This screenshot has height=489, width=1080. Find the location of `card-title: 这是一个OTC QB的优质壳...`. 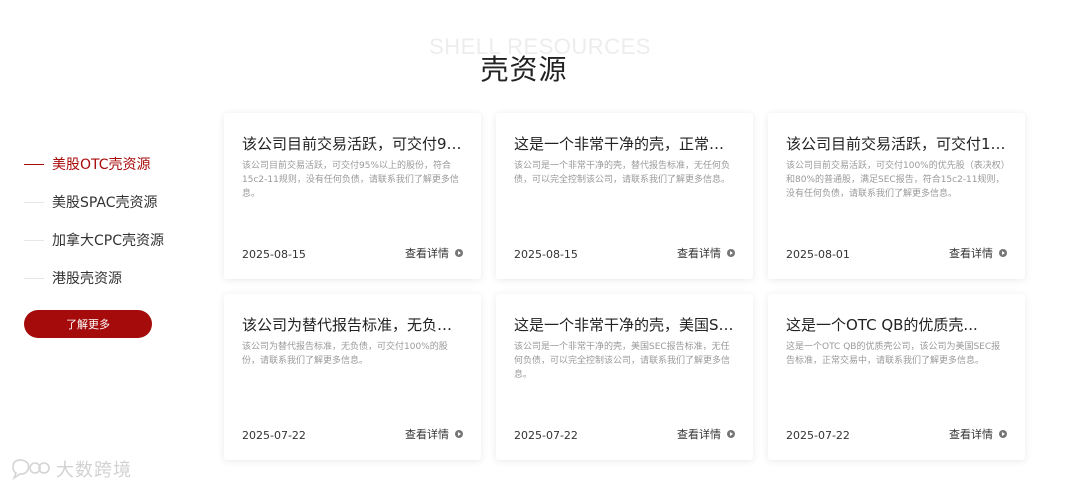

card-title: 这是一个OTC QB的优质壳... is located at coordinates (896, 324).